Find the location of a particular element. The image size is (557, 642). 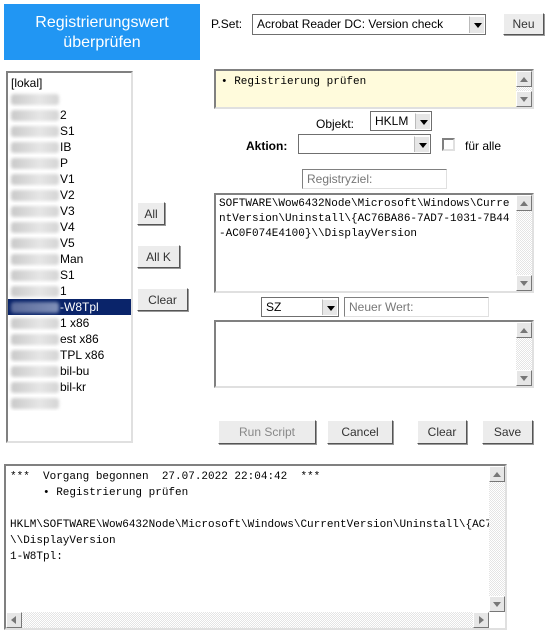

server-list-item-label: V4 is located at coordinates (67, 227).